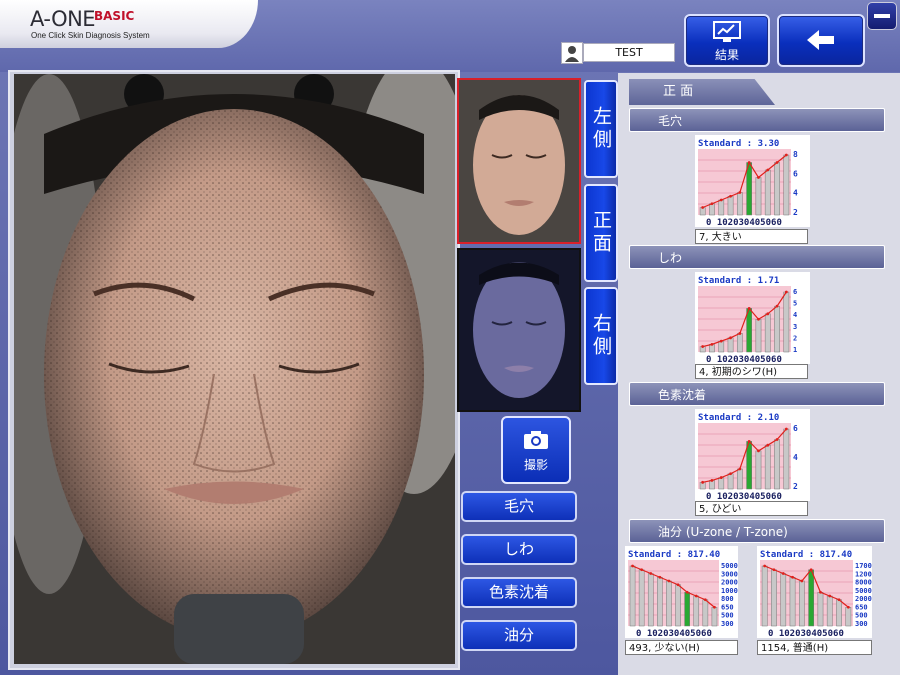 This screenshot has height=675, width=900. What do you see at coordinates (729, 574) in the screenshot?
I see `chart-y-tick: 3000` at bounding box center [729, 574].